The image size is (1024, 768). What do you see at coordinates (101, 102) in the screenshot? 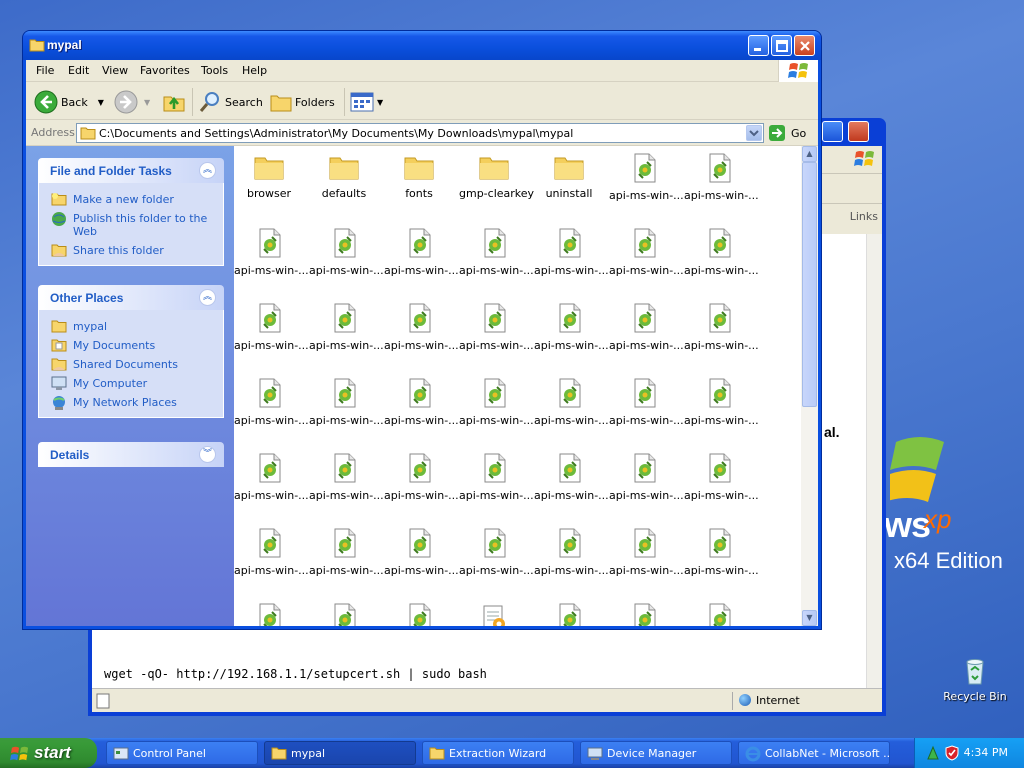
I see `back-dropdown-icon: ▼` at bounding box center [101, 102].